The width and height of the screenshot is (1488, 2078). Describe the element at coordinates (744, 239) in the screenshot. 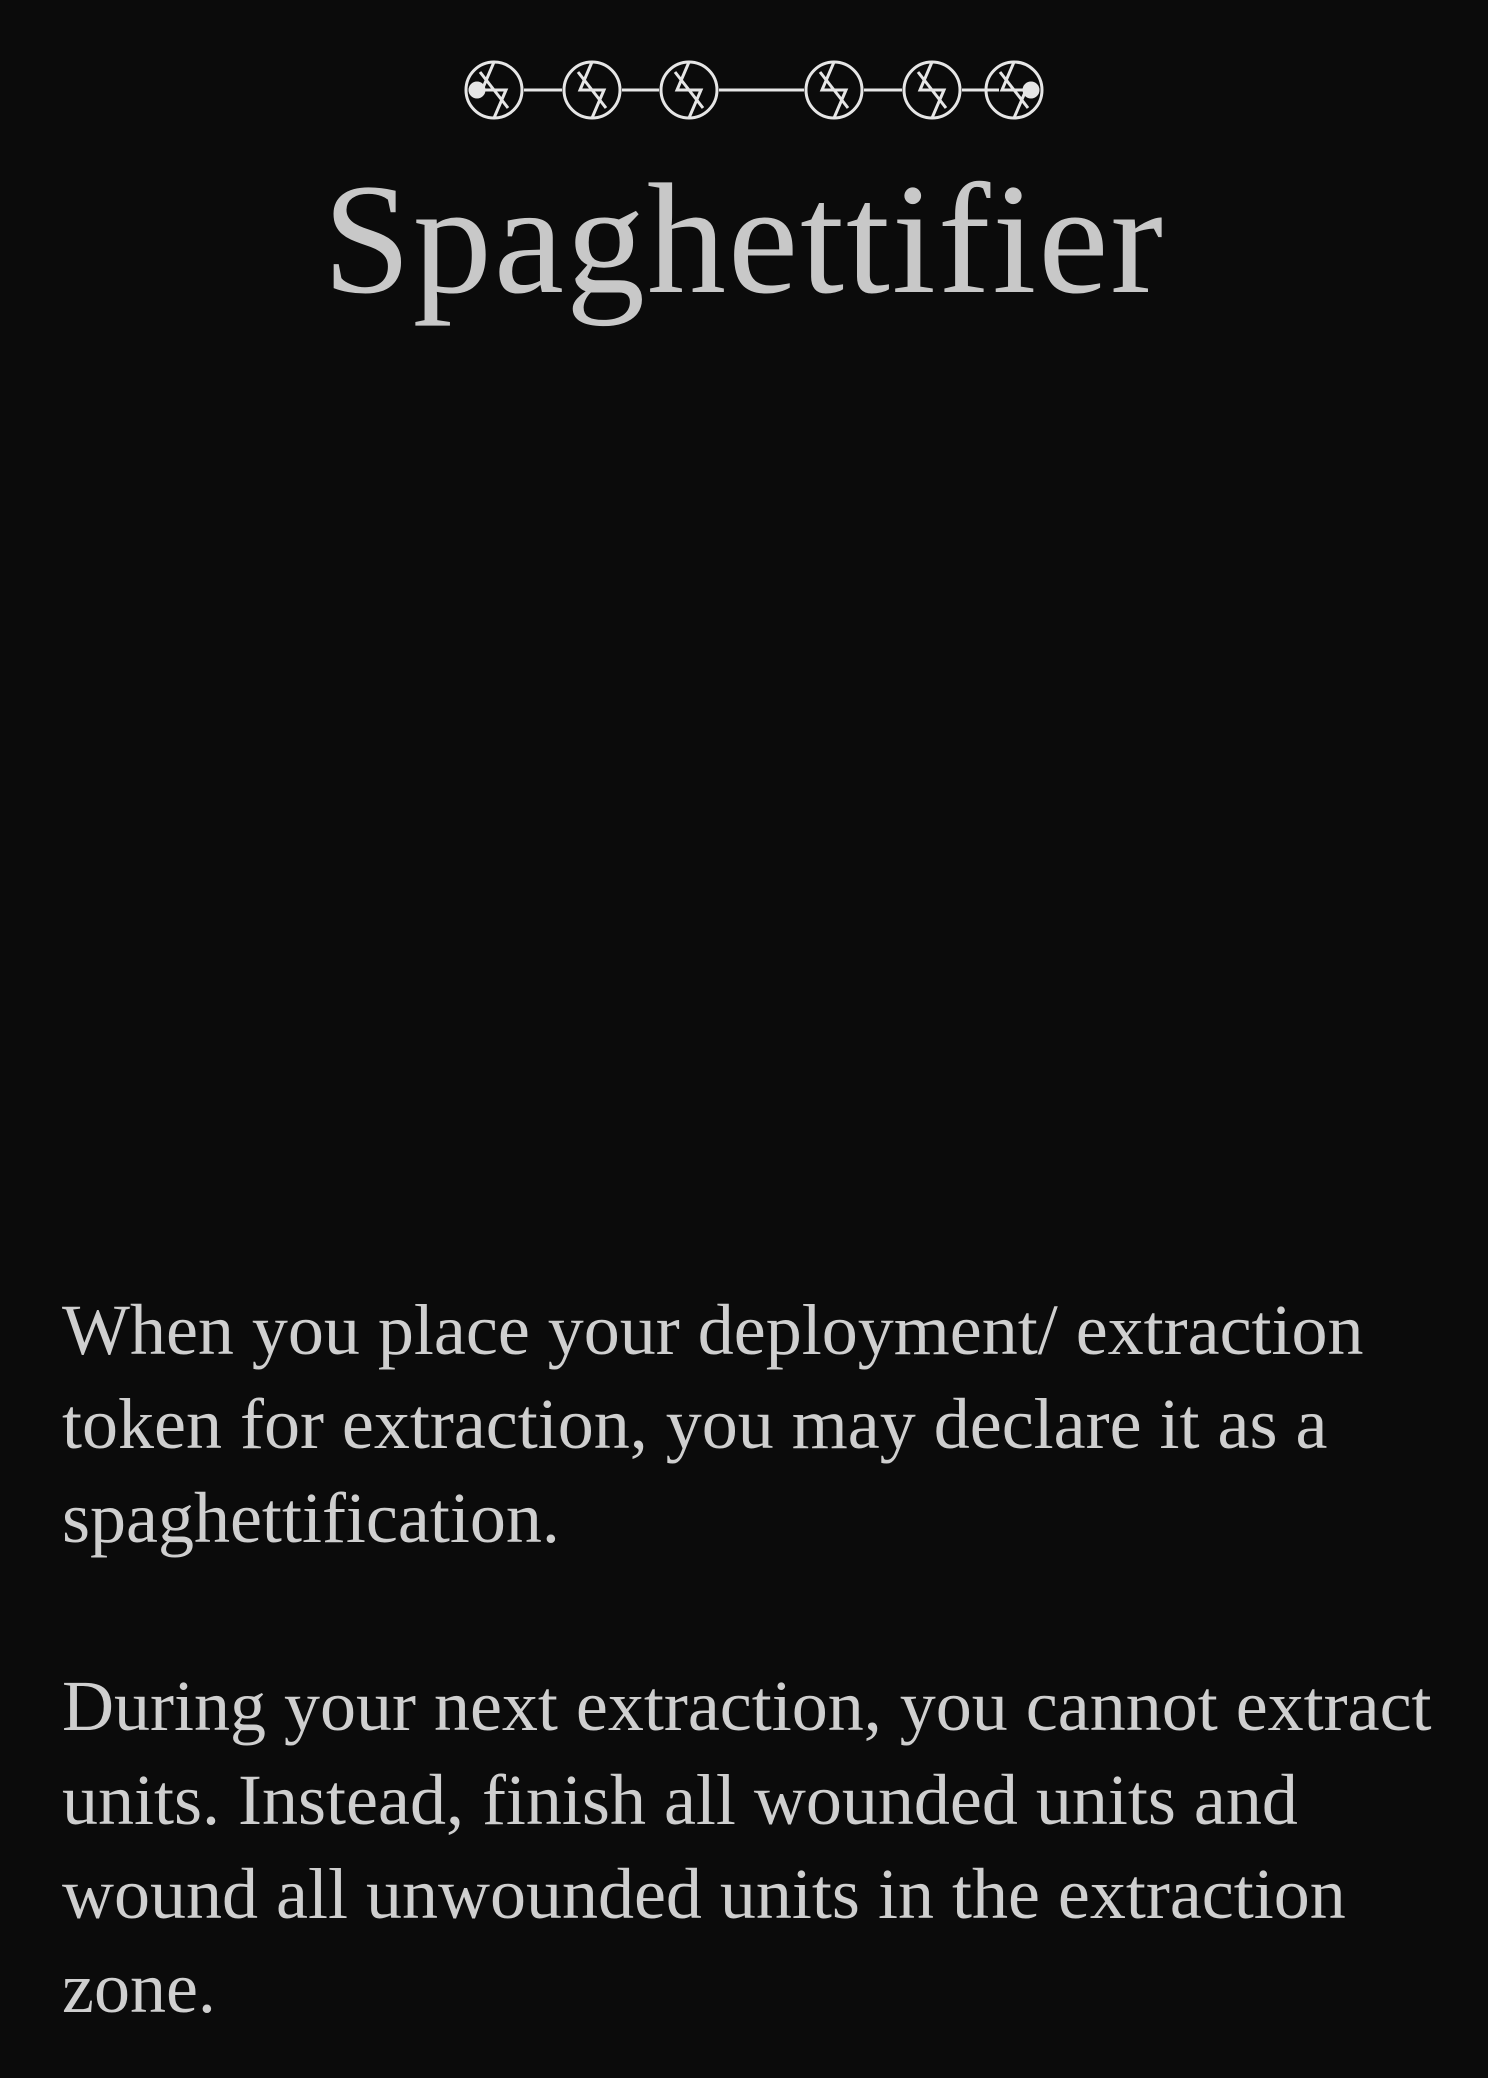

I see `card-title: Spaghettifier` at that location.